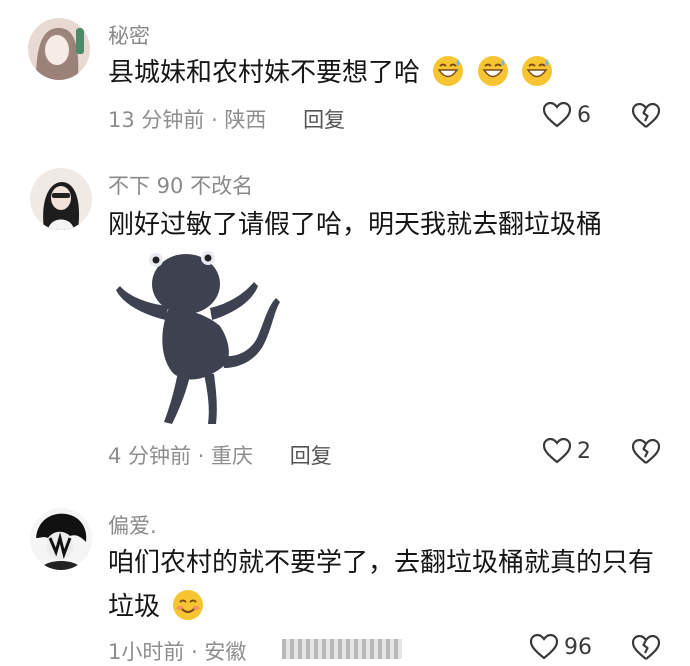 The height and width of the screenshot is (666, 690). Describe the element at coordinates (129, 35) in the screenshot. I see `username: 秘密` at that location.